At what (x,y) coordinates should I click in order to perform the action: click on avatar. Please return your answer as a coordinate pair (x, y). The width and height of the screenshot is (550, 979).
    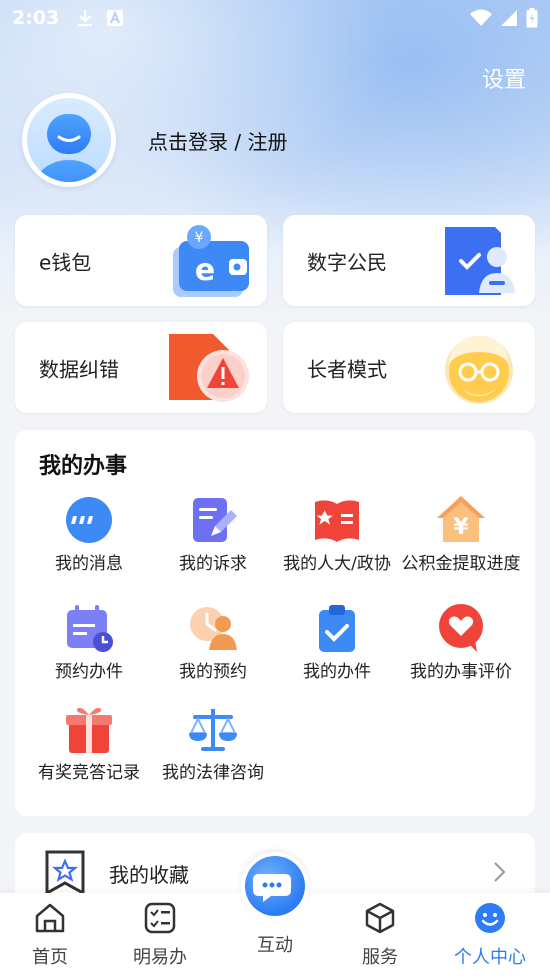
    Looking at the image, I should click on (69, 140).